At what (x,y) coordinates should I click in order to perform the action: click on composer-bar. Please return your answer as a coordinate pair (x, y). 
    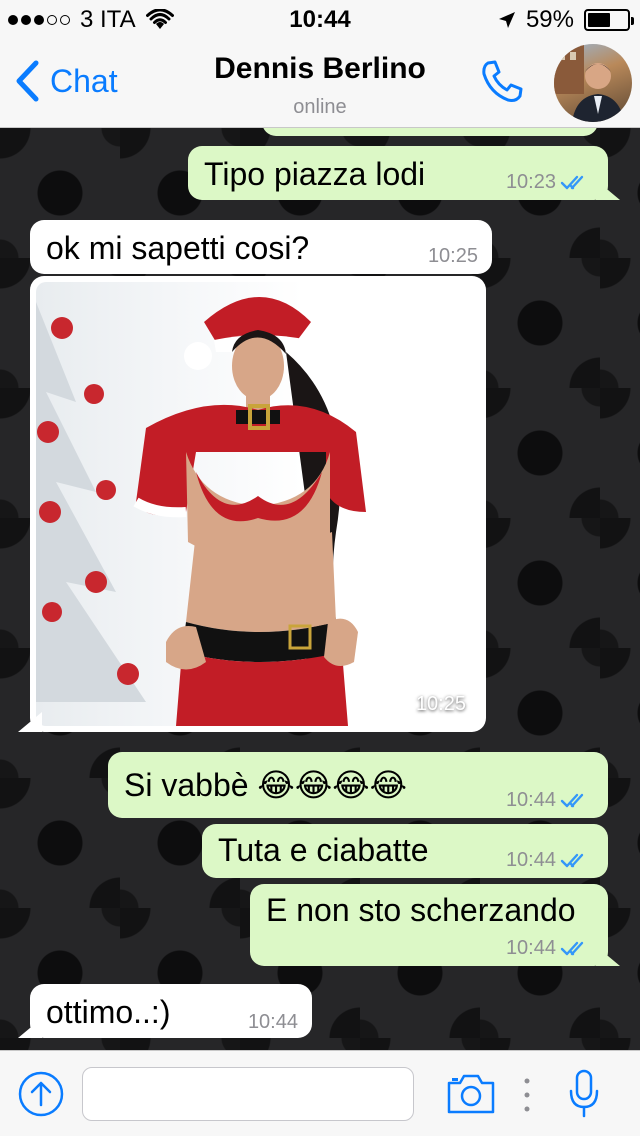
    Looking at the image, I should click on (320, 1093).